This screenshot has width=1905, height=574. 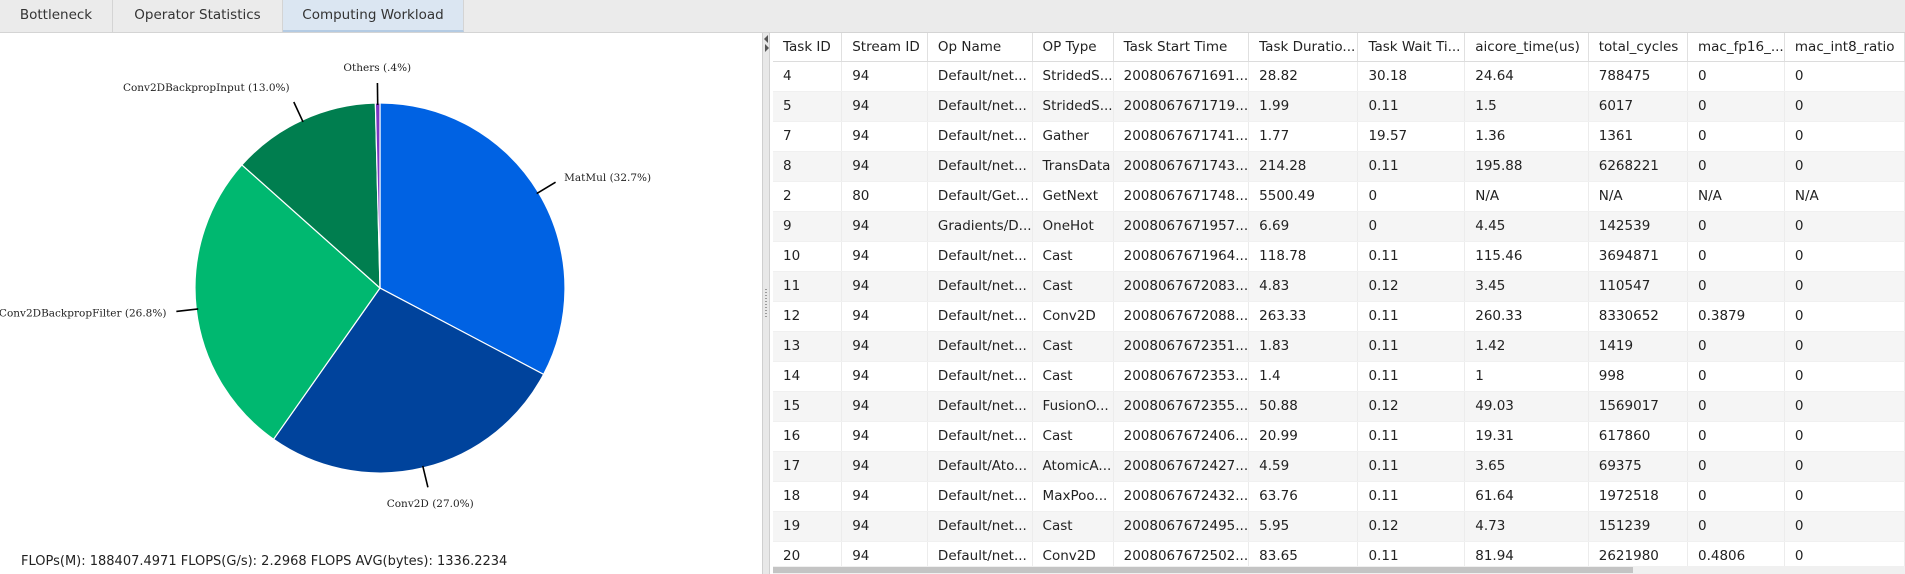 I want to click on table-cell: 50.88, so click(x=1303, y=406).